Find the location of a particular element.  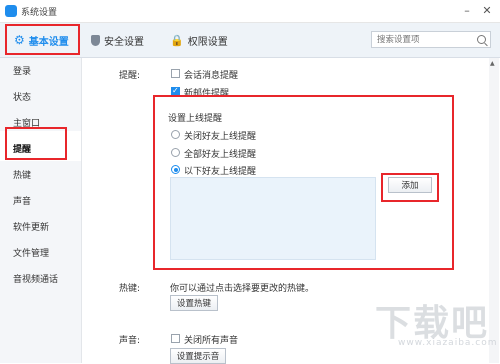

session-reminder-checkbox is located at coordinates (175, 73).